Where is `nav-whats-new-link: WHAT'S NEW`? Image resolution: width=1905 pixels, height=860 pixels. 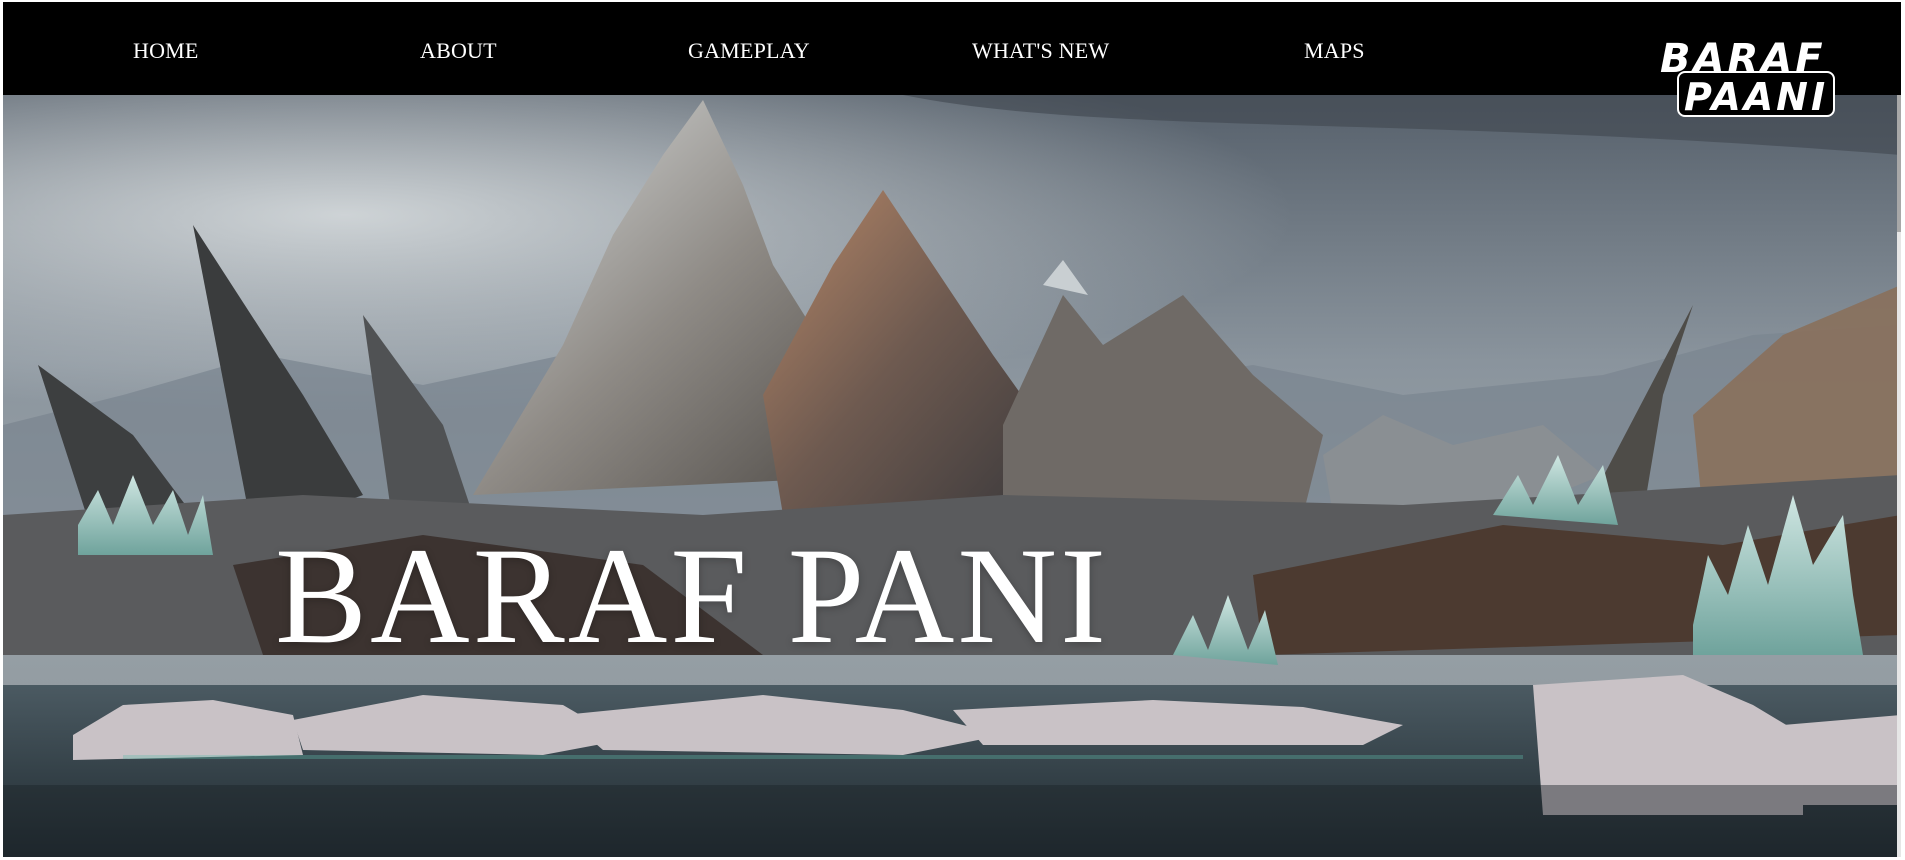
nav-whats-new-link: WHAT'S NEW is located at coordinates (1040, 51).